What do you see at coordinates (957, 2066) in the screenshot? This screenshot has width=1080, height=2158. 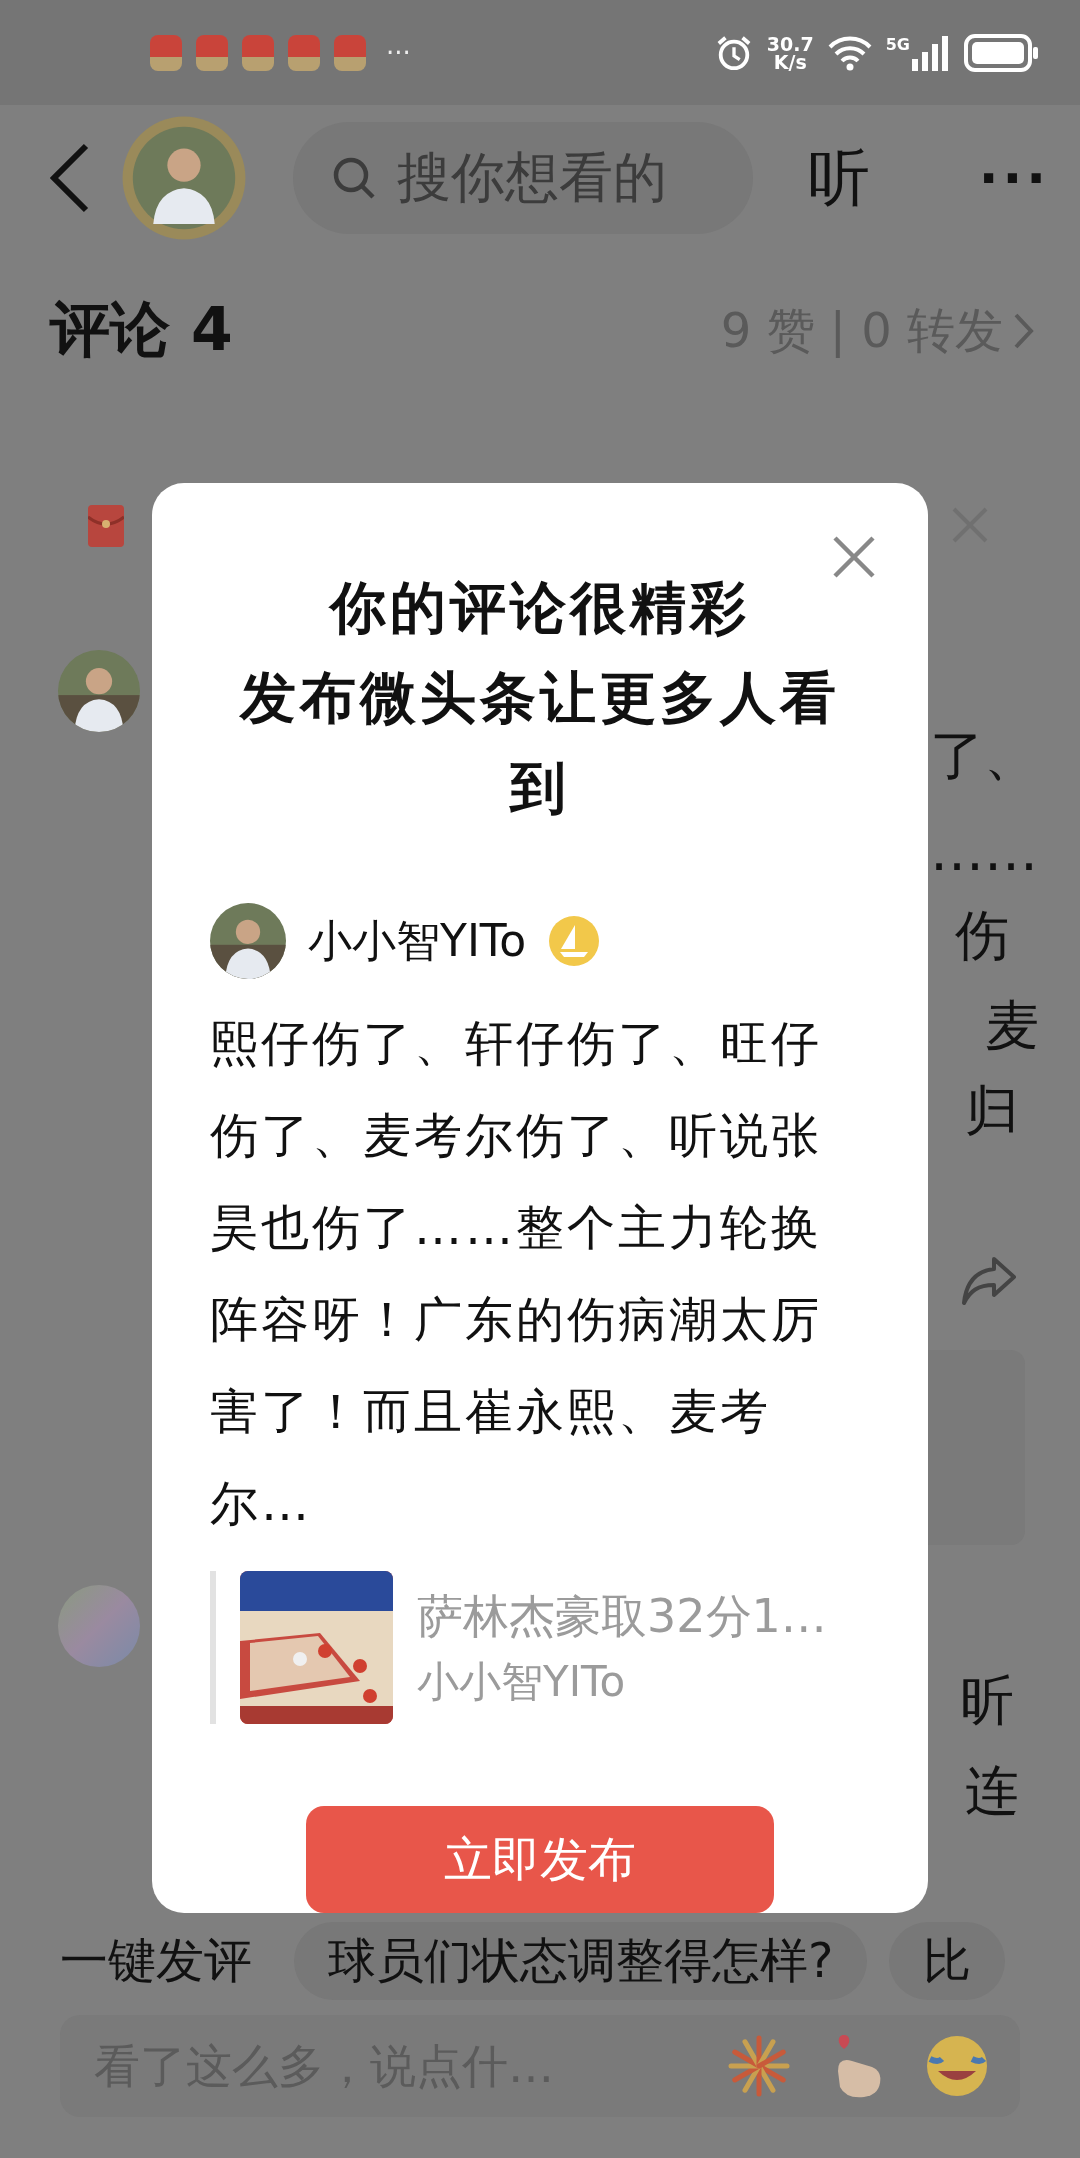 I see `laughing-emoji-icon` at bounding box center [957, 2066].